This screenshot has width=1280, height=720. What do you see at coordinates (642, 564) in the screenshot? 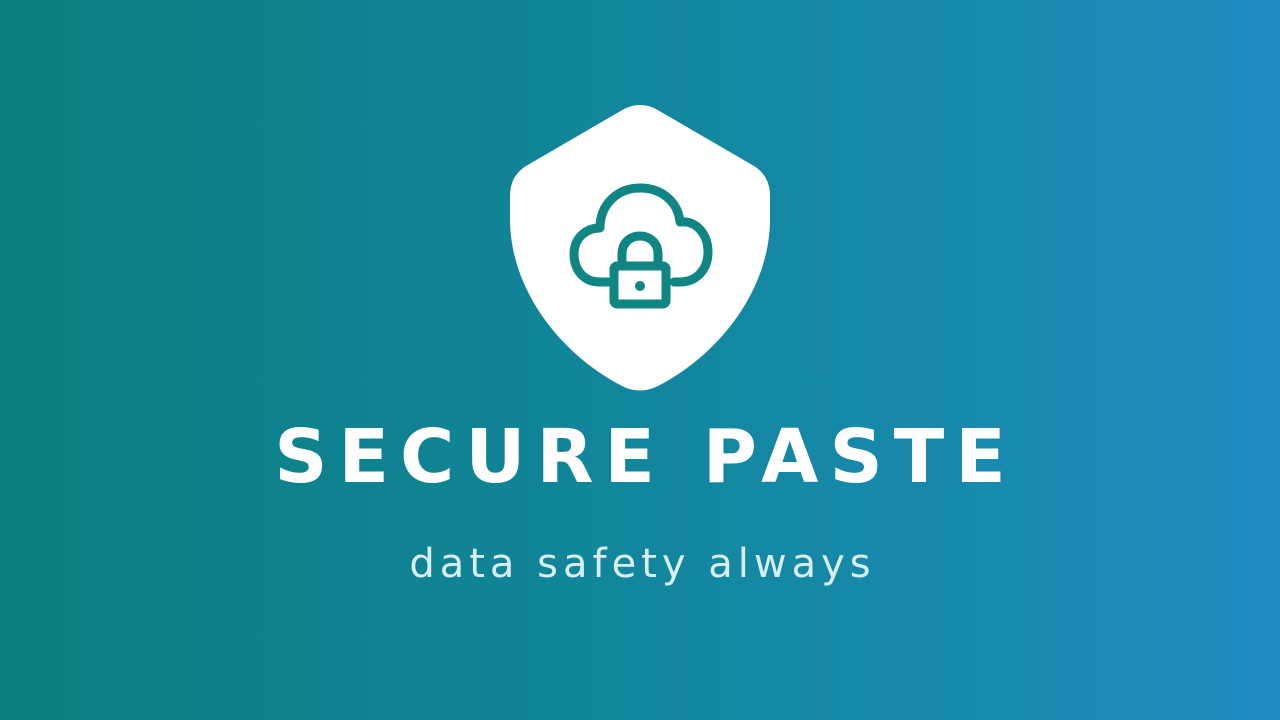
I see `brand-tagline: data safety always` at bounding box center [642, 564].